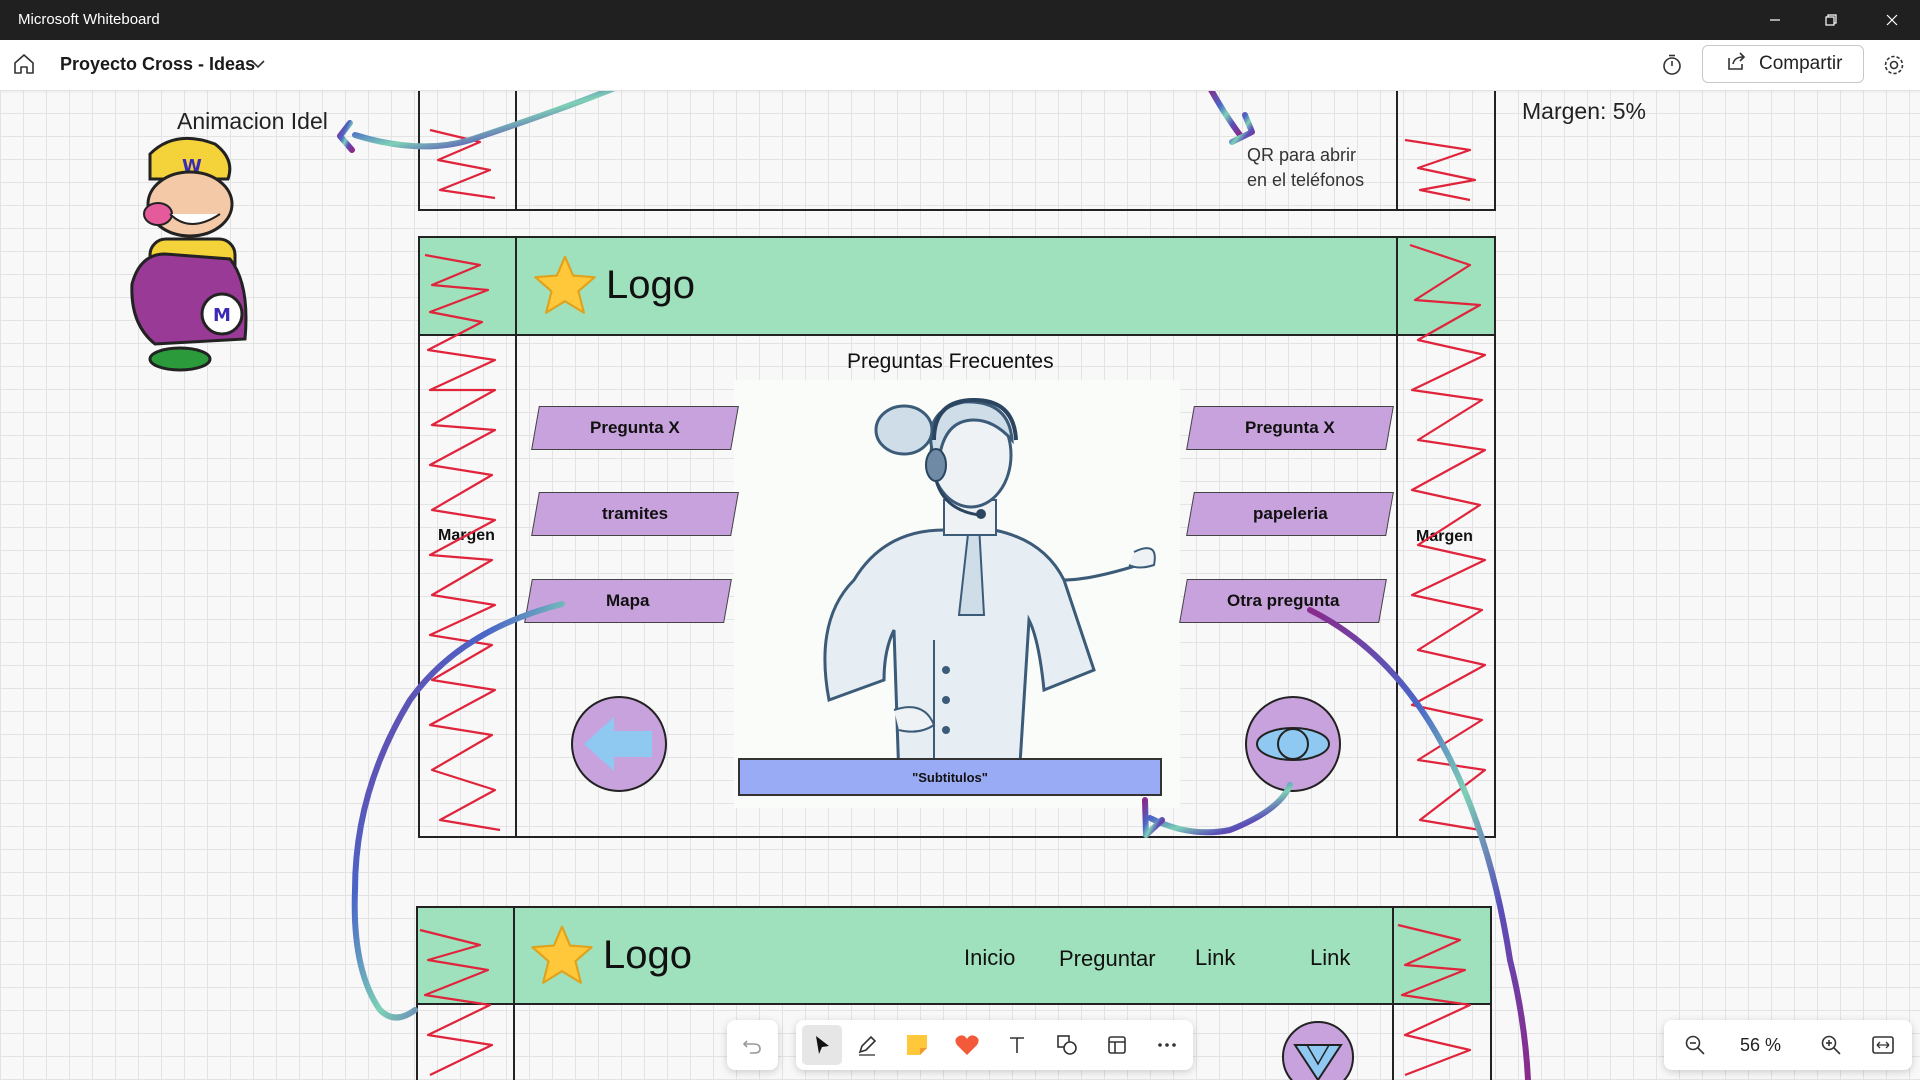 The image size is (1920, 1080). Describe the element at coordinates (1801, 63) in the screenshot. I see `share-label: Compartir` at that location.